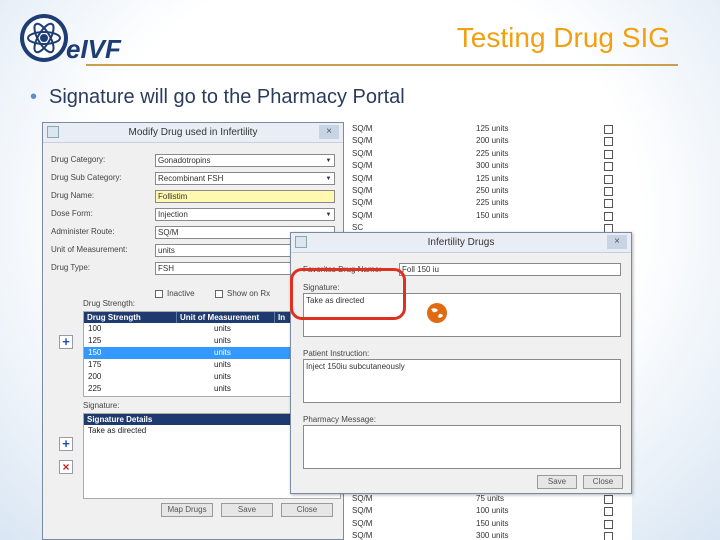 This screenshot has height=540, width=720. I want to click on dialog-title: Infertility Drugs, so click(461, 242).